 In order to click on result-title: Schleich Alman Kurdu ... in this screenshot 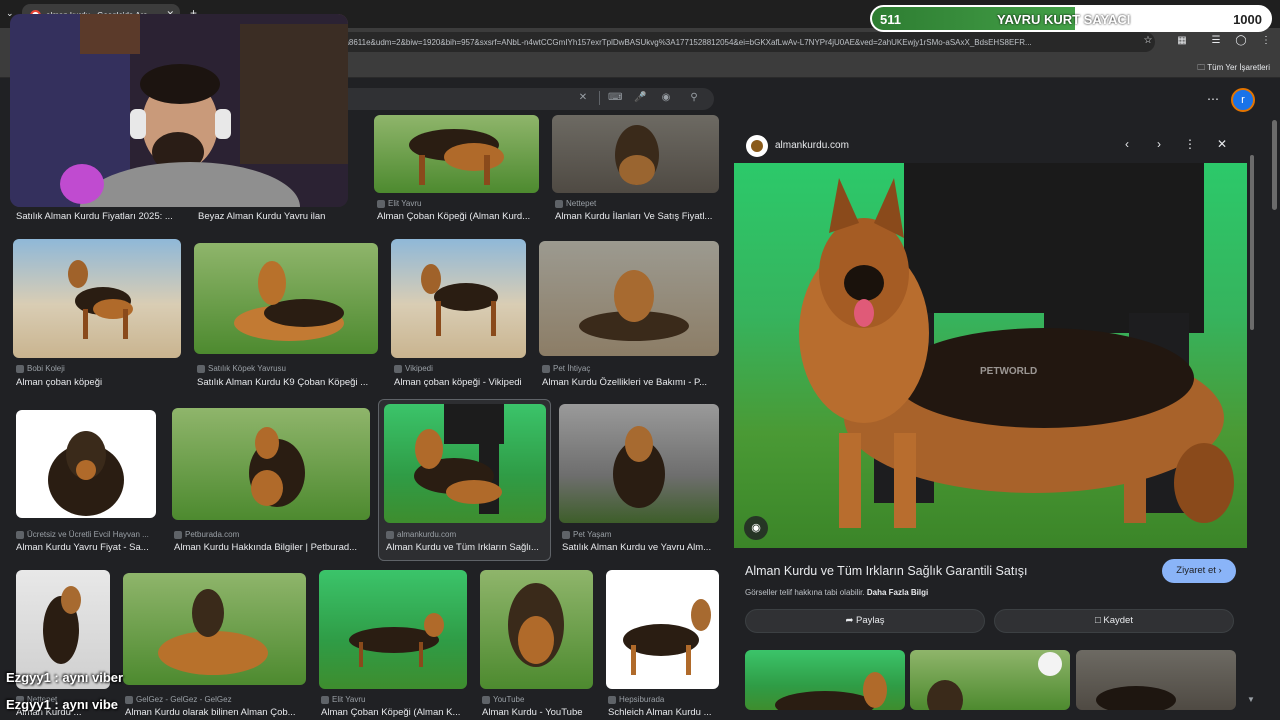, I will do `click(663, 712)`.